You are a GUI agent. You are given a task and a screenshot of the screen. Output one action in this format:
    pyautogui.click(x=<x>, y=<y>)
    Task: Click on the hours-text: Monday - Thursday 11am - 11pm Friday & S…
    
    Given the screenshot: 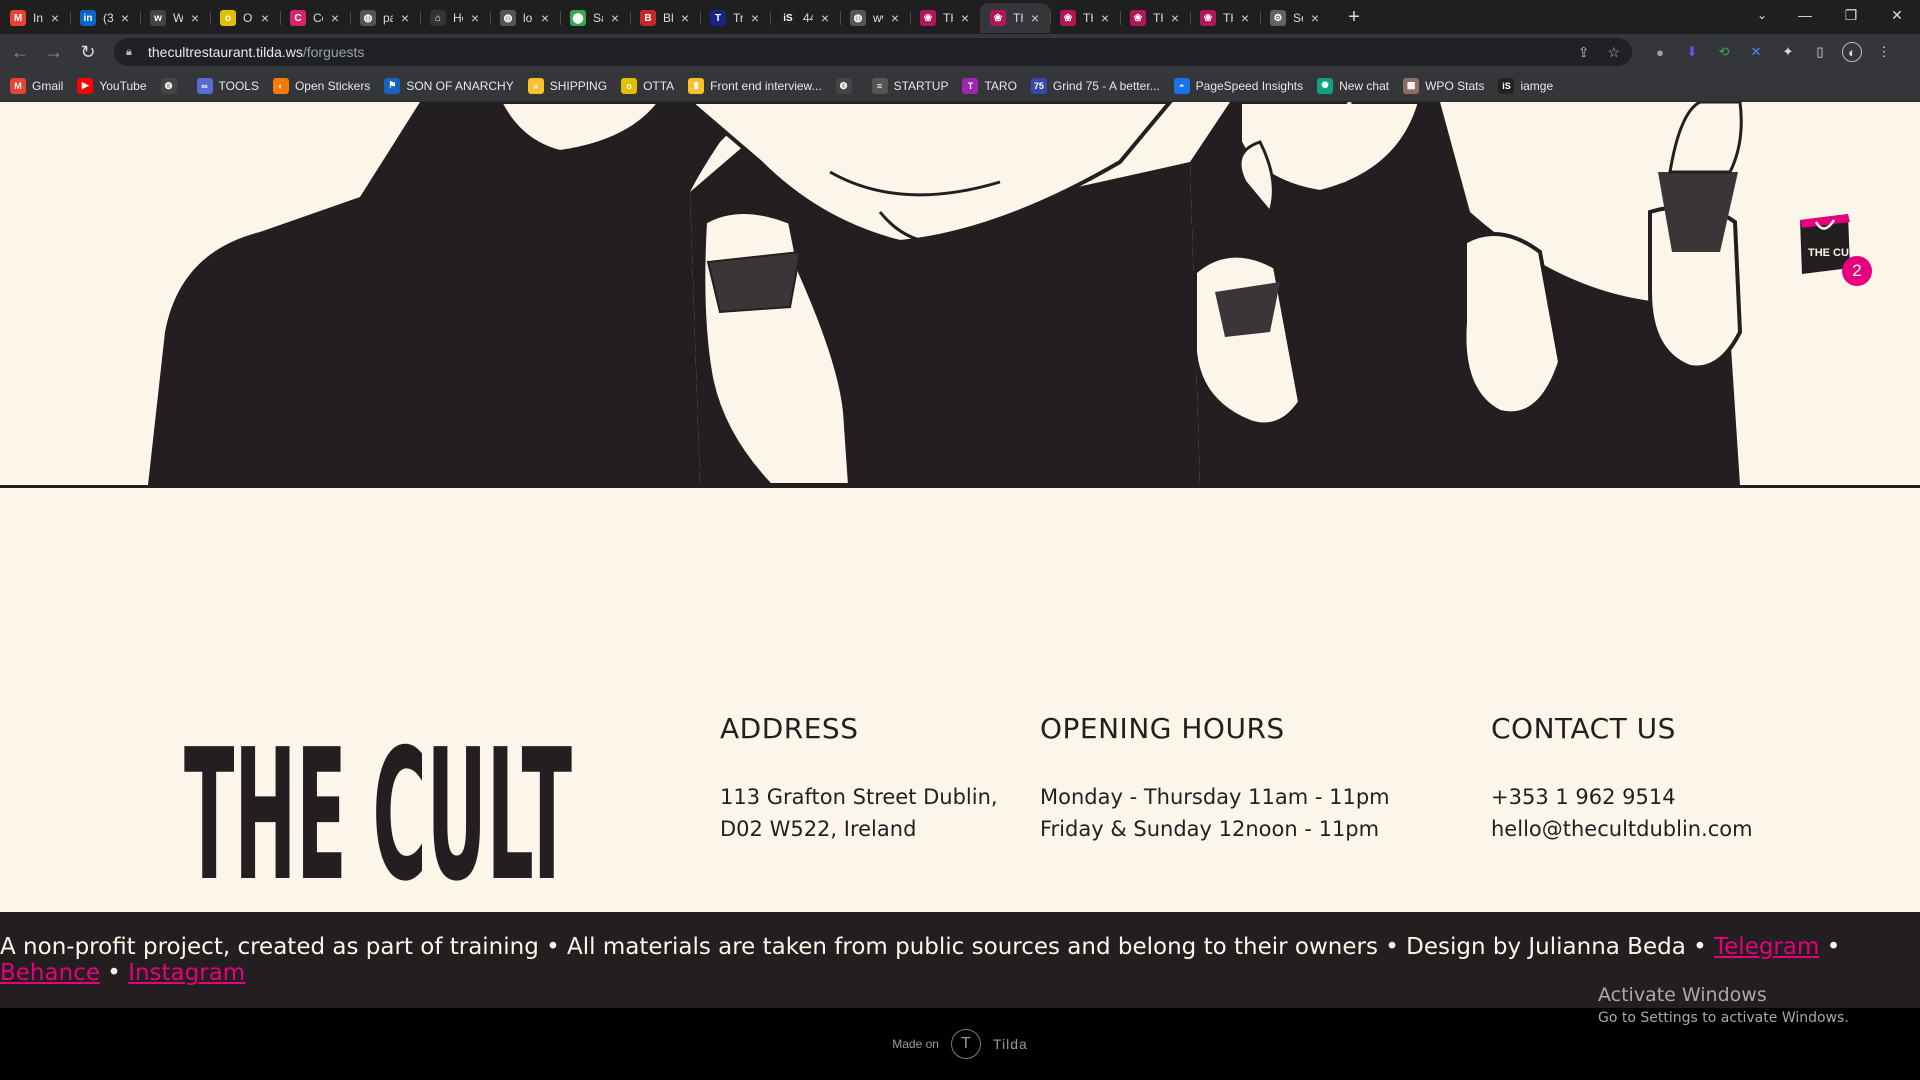 What is the action you would take?
    pyautogui.click(x=1215, y=813)
    